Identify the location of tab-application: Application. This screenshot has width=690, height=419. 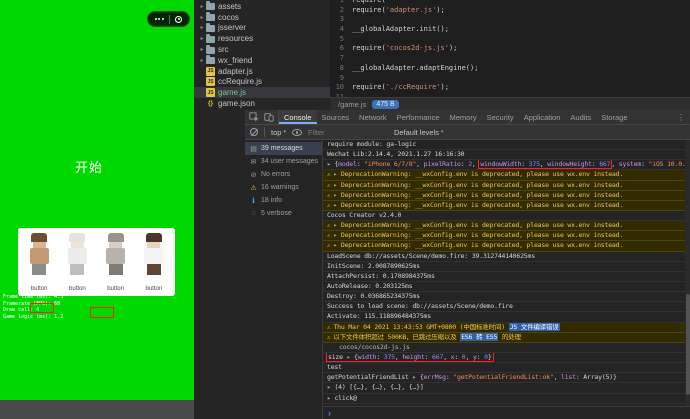
(542, 117).